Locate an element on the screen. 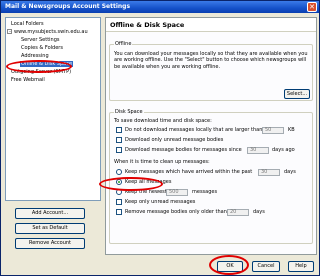 The width and height of the screenshot is (320, 276). cleanup-heading: When it is time to clean up messages: is located at coordinates (162, 162).